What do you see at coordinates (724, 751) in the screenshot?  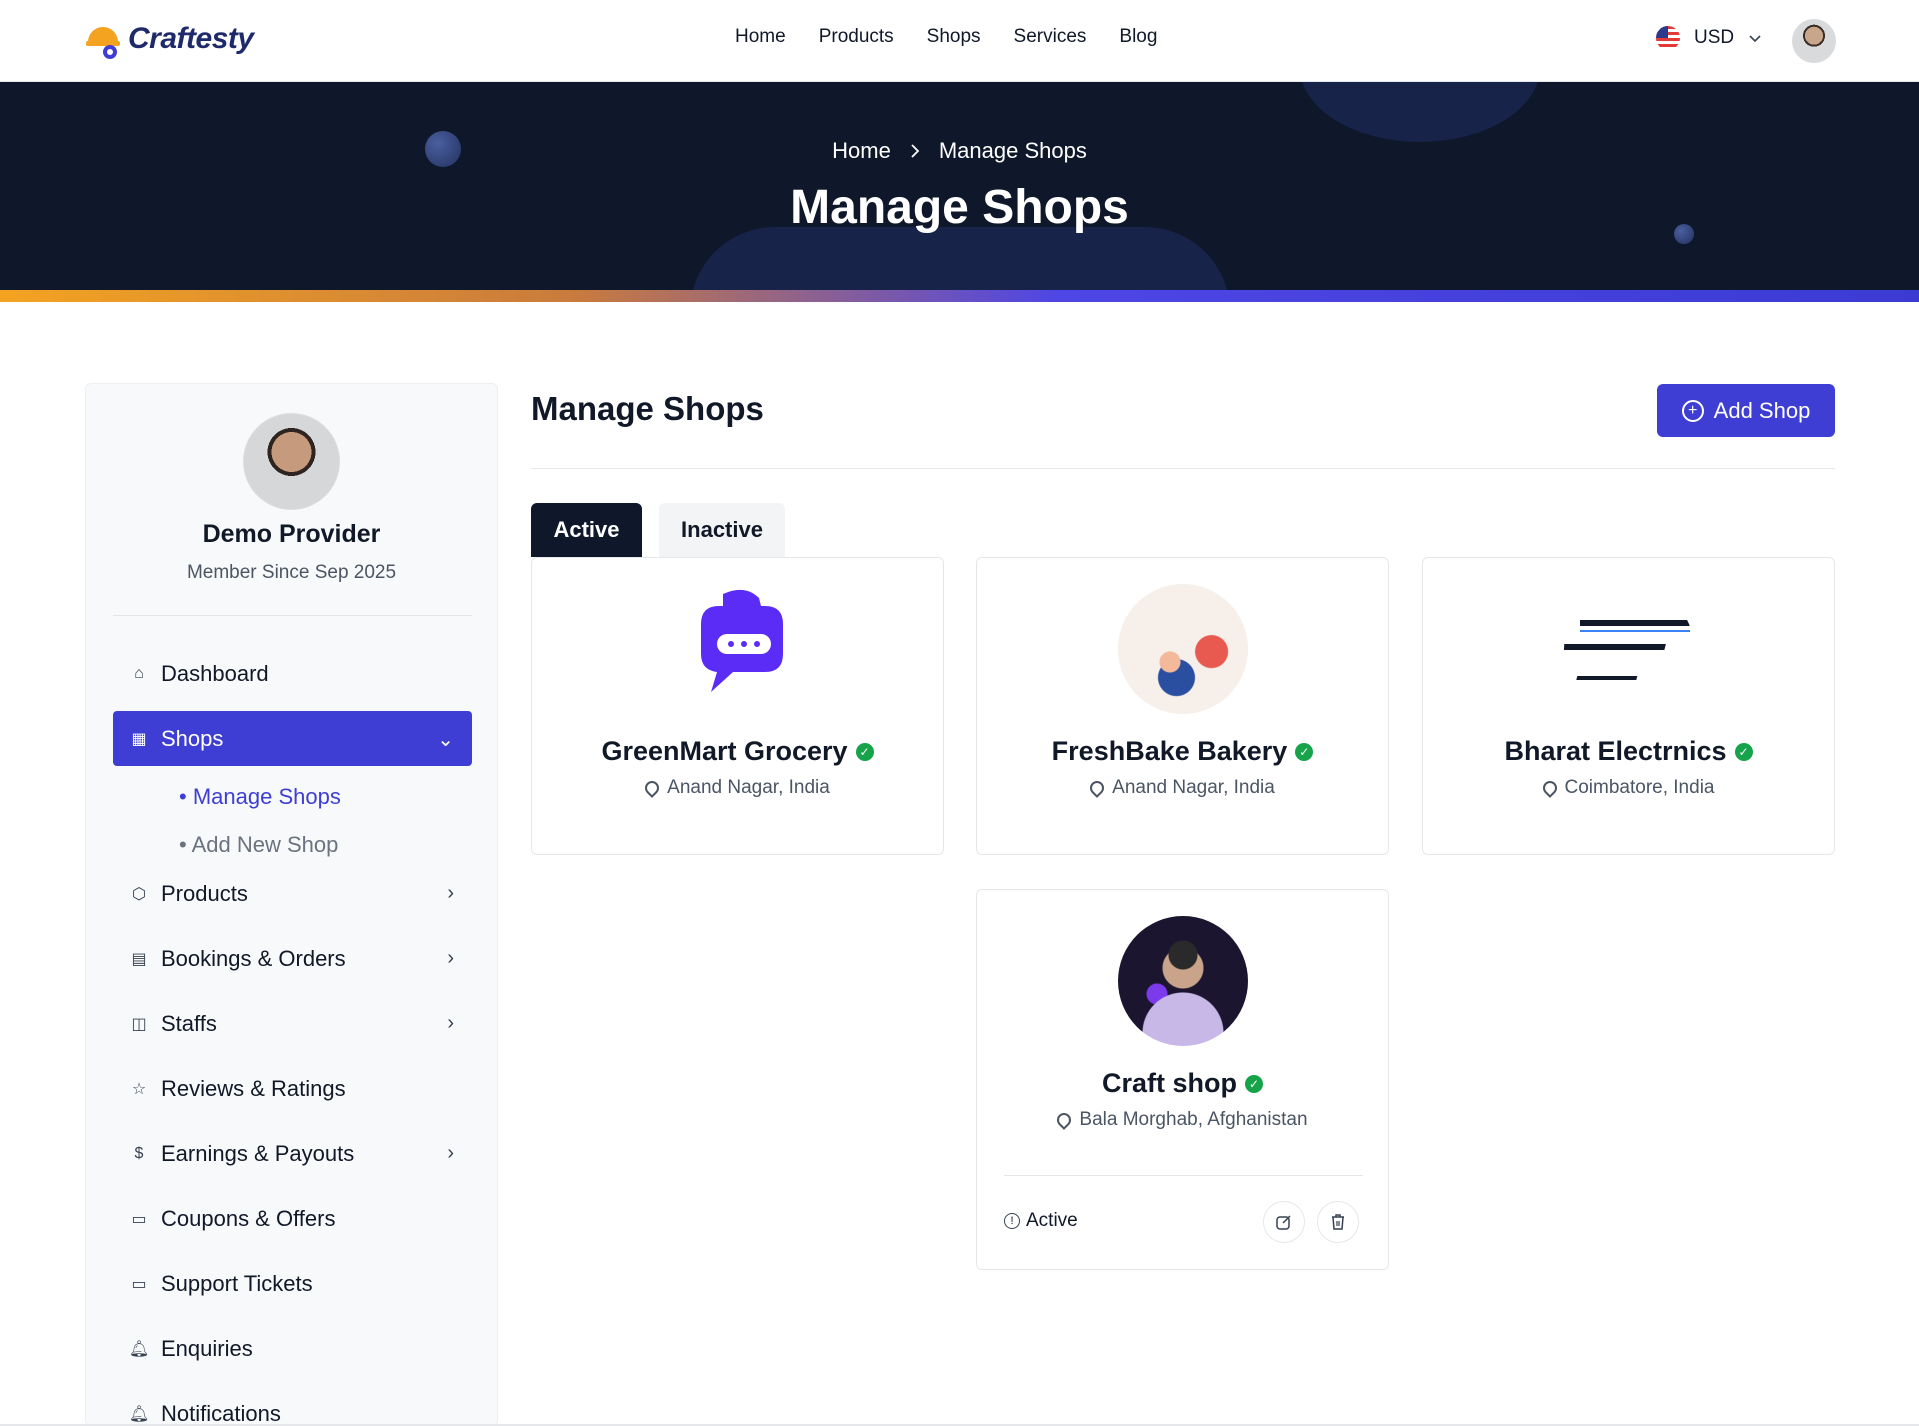 I see `shop-name-text: GreenMart Grocery` at bounding box center [724, 751].